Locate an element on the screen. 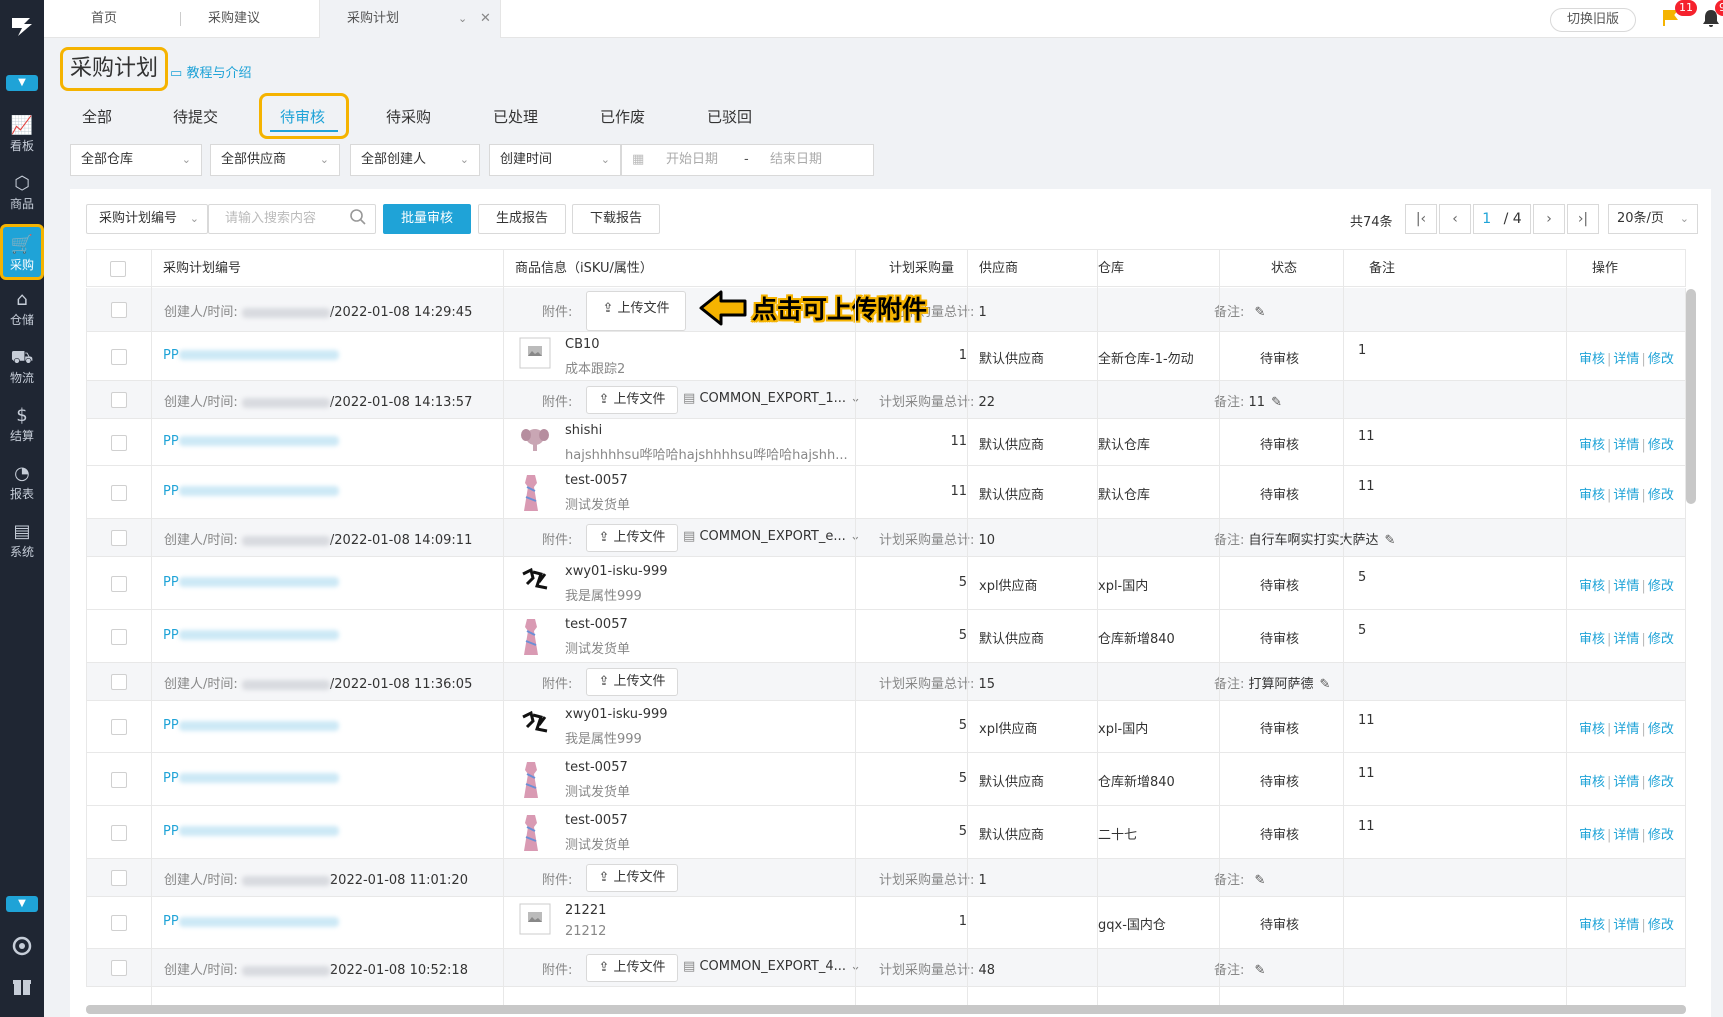 This screenshot has height=1017, width=1723. tab-home: 首页 is located at coordinates (104, 19).